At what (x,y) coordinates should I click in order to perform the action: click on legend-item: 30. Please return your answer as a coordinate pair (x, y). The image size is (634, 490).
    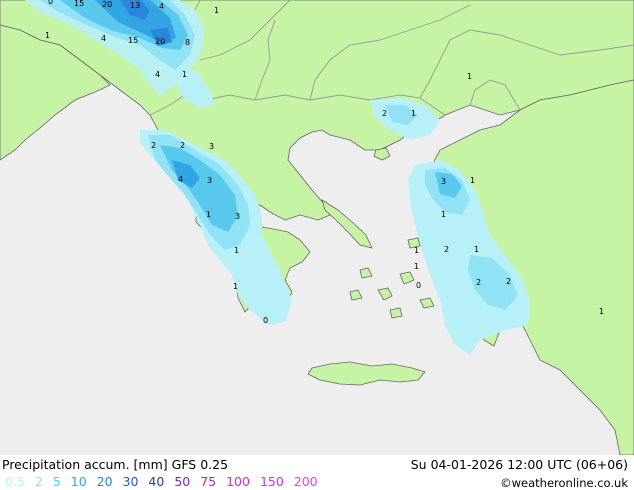
    Looking at the image, I should click on (130, 481).